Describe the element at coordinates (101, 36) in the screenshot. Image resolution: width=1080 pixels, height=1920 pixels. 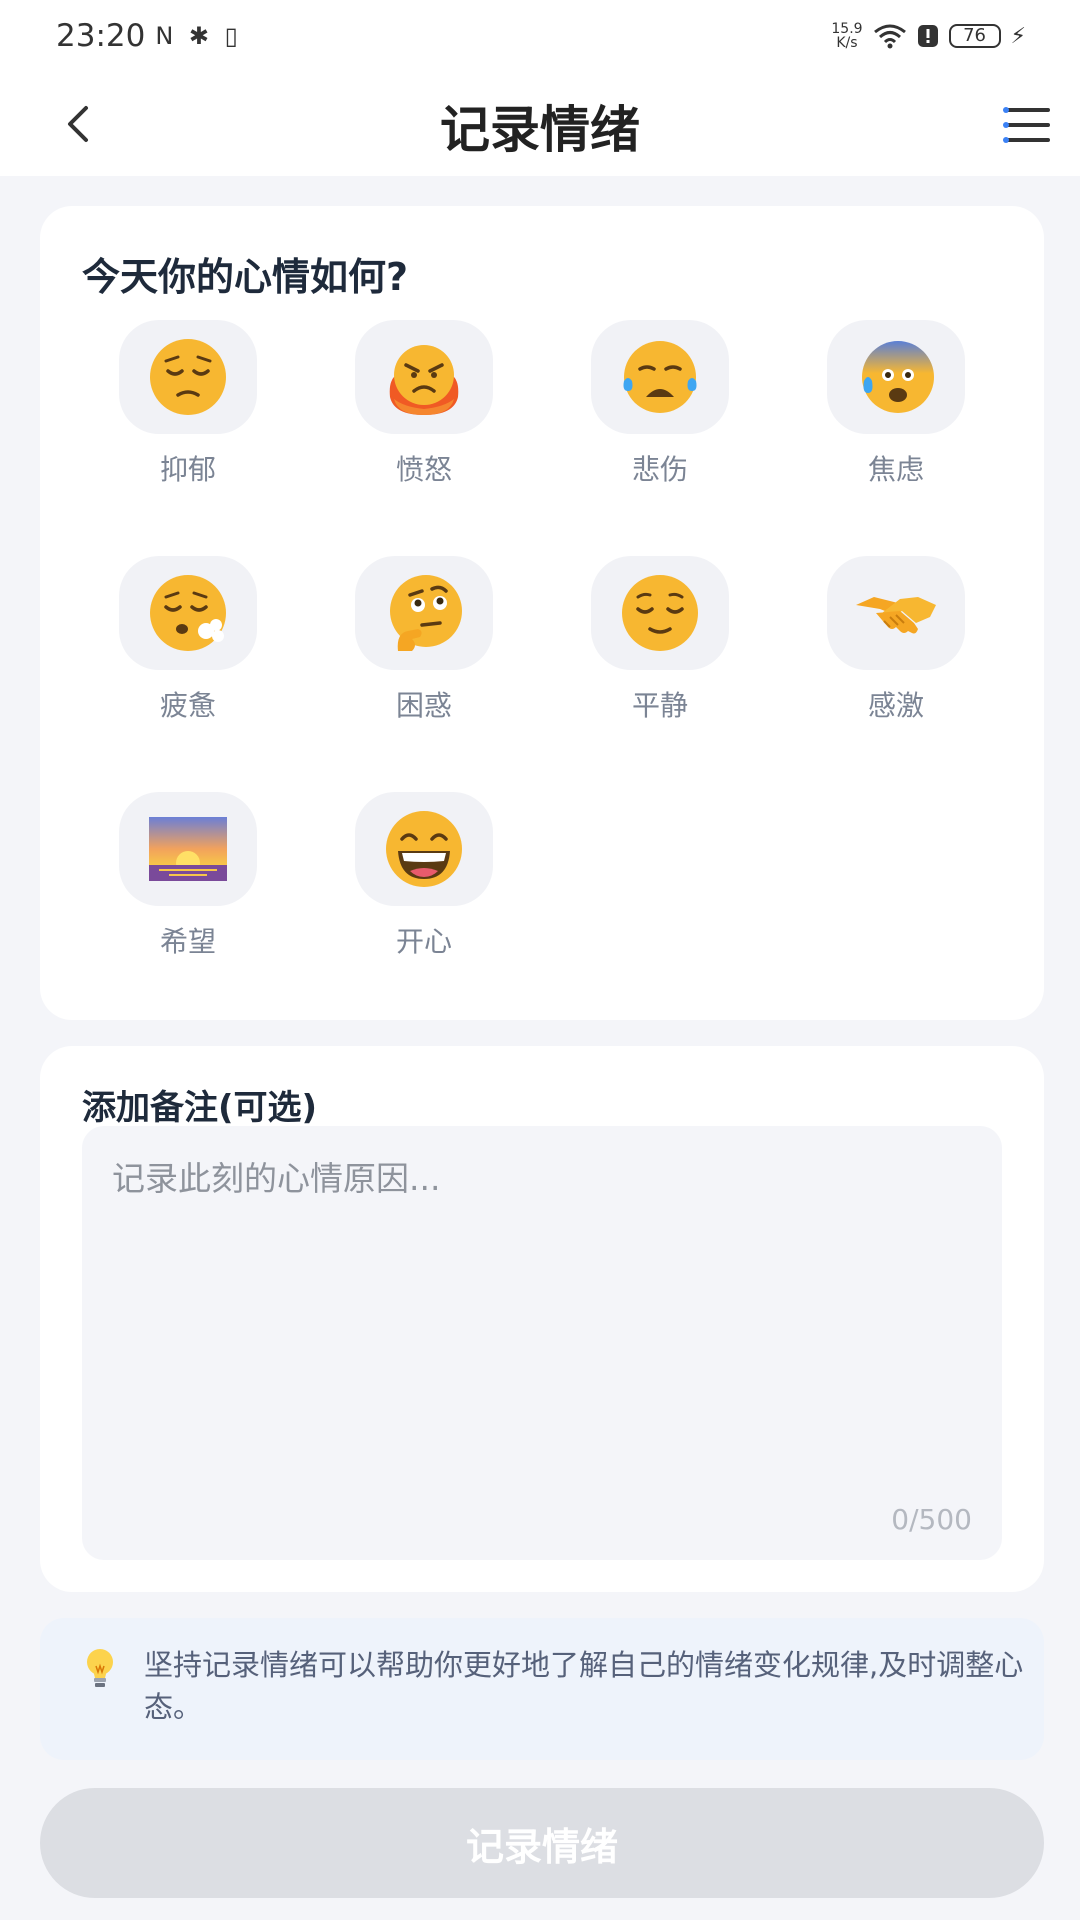
I see `status-time: 23:20` at that location.